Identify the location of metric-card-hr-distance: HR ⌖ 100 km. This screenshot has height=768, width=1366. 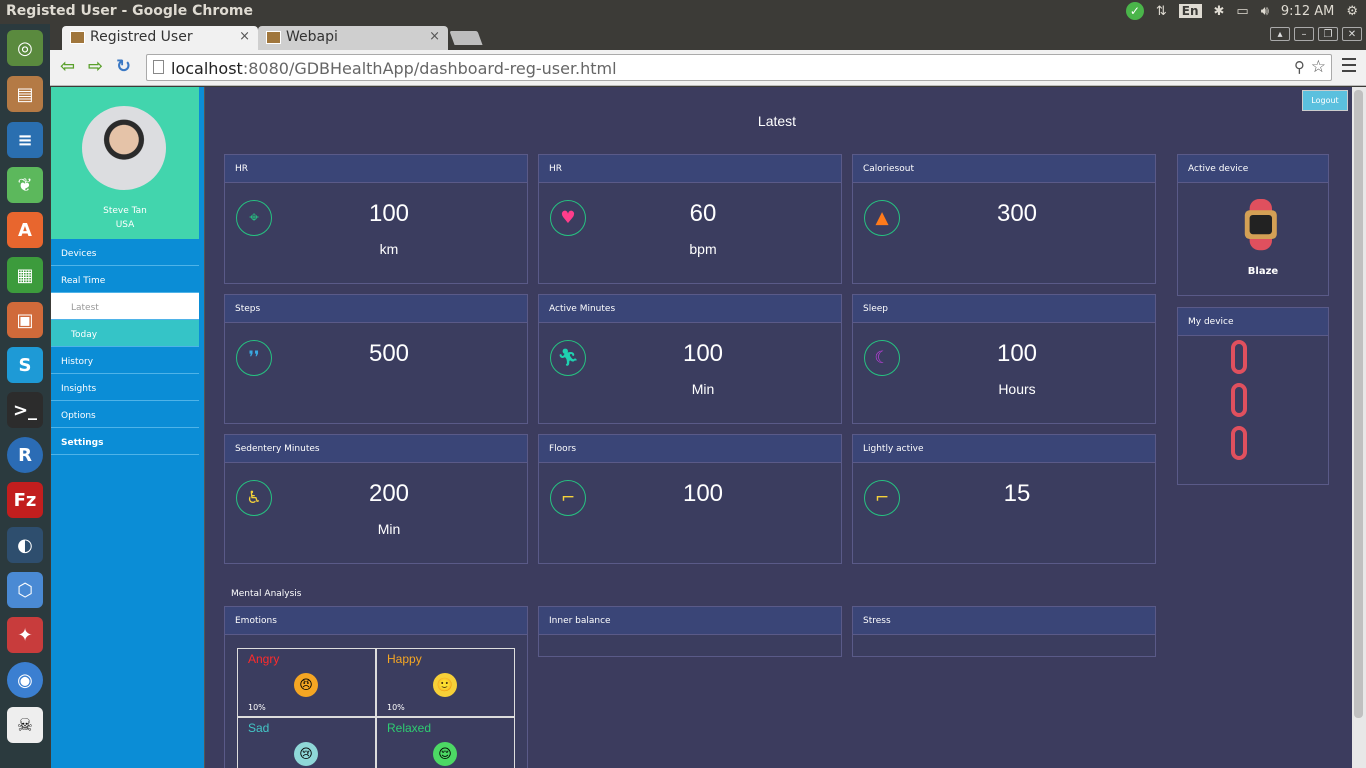
(376, 219).